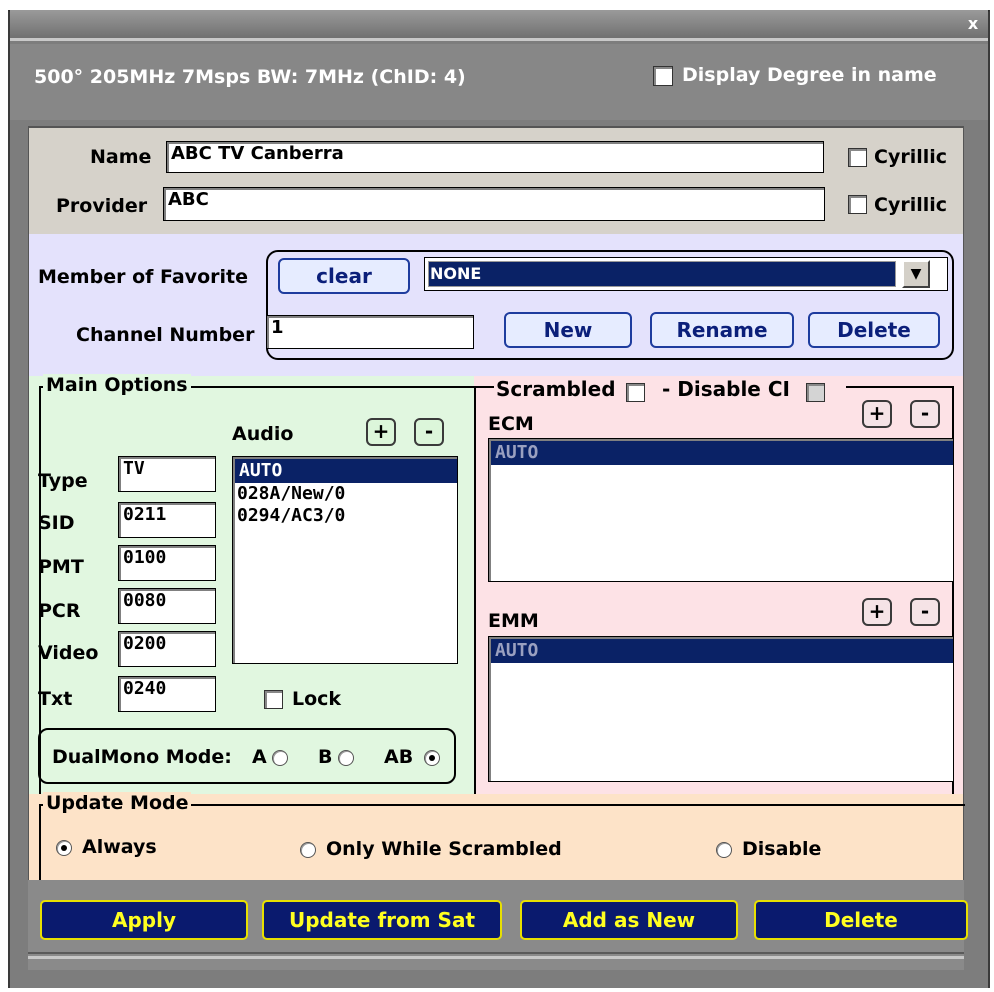 The width and height of the screenshot is (994, 992). I want to click on dualmono-b-radio, so click(346, 758).